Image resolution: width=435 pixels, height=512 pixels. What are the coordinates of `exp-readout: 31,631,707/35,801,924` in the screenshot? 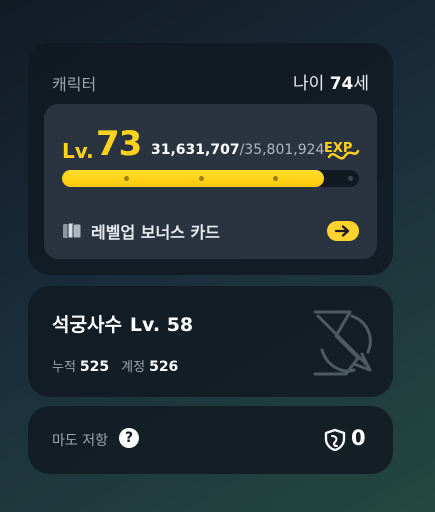 It's located at (237, 150).